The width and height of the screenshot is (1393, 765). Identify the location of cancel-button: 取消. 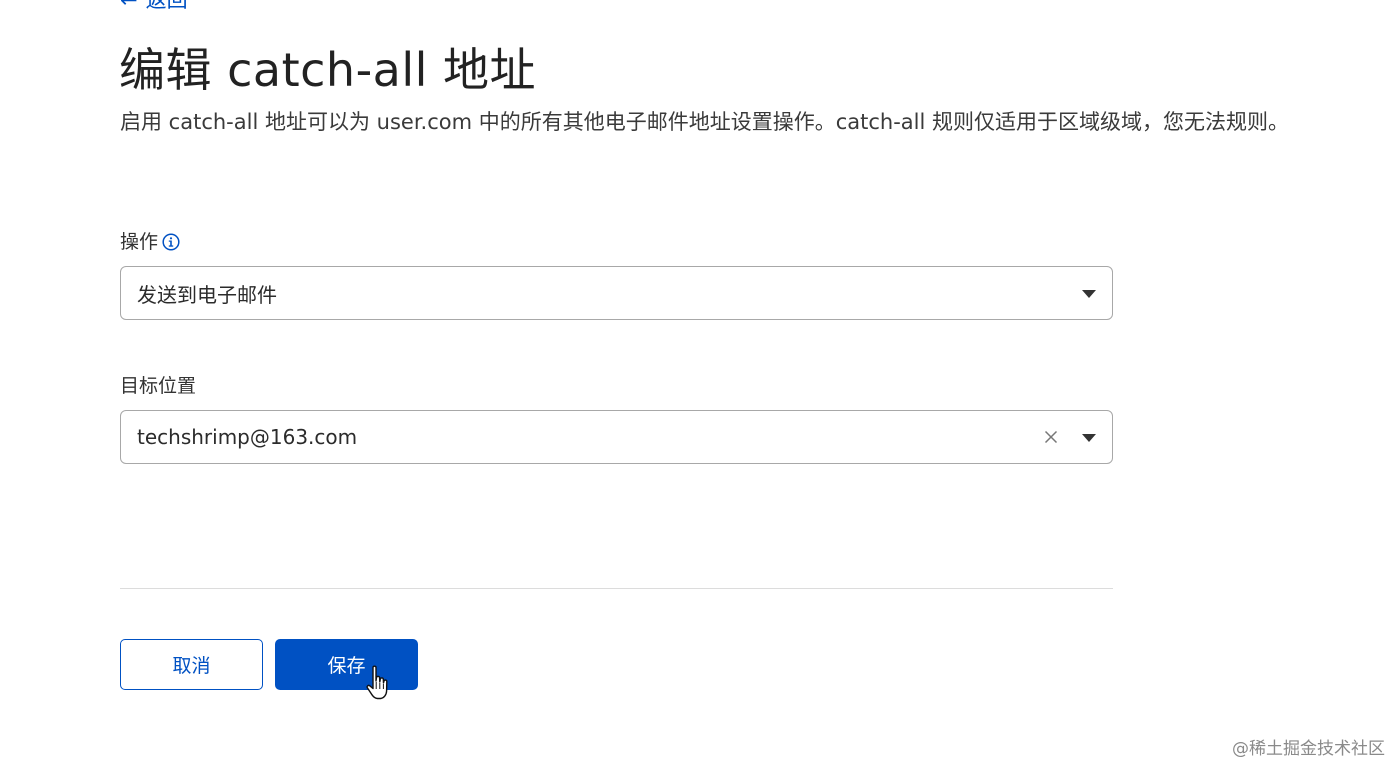
(191, 664).